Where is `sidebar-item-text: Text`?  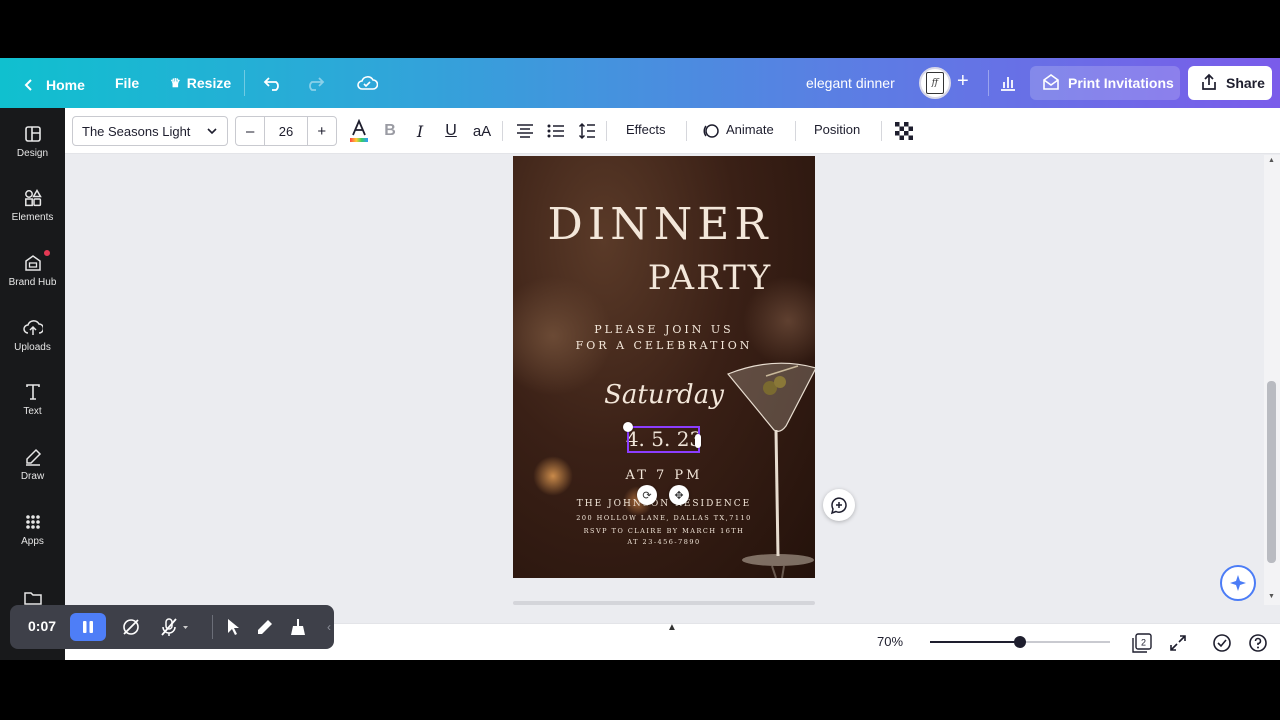 sidebar-item-text: Text is located at coordinates (32, 399).